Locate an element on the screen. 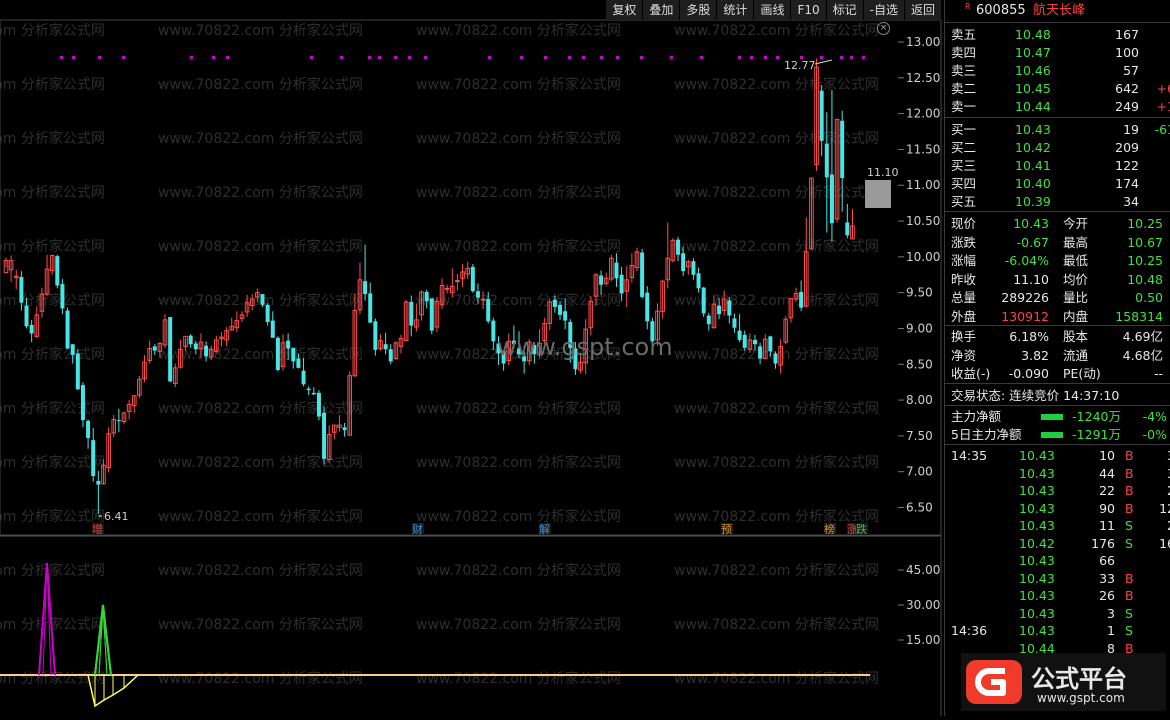 The height and width of the screenshot is (720, 1170). stat-row: 现价 10.43 今开 10.25 is located at coordinates (1057, 224).